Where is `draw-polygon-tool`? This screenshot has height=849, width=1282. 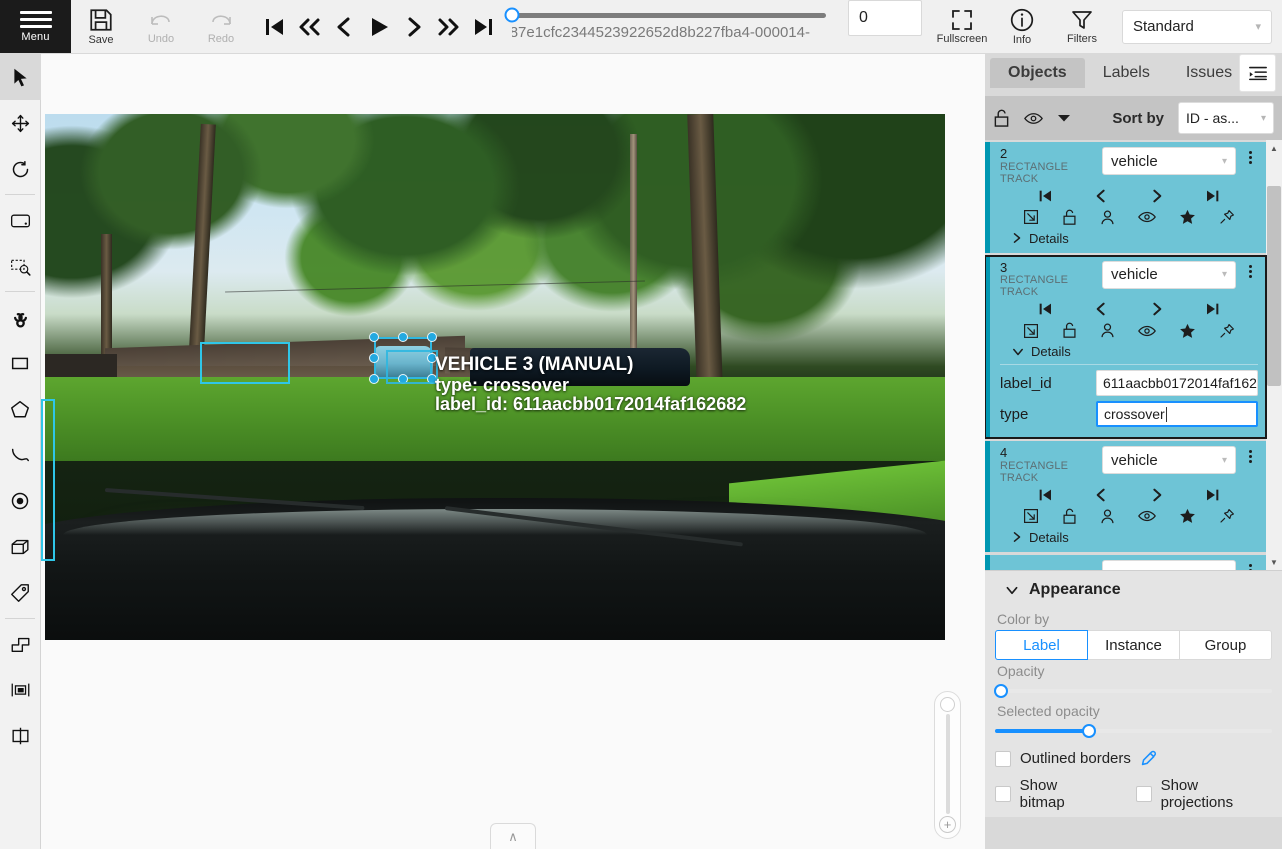
draw-polygon-tool is located at coordinates (20, 409).